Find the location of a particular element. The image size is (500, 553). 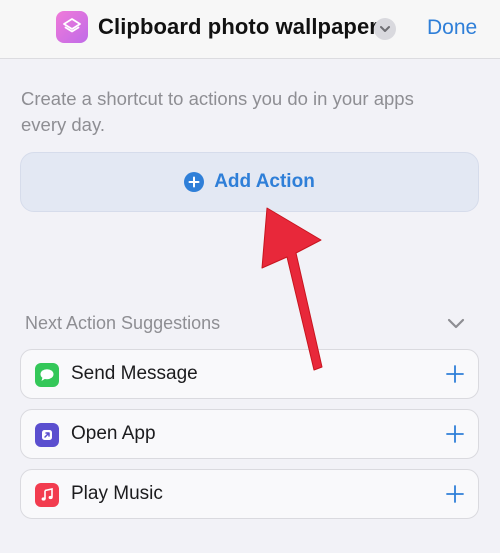

suggestion-play-music: Play Music is located at coordinates (249, 494).